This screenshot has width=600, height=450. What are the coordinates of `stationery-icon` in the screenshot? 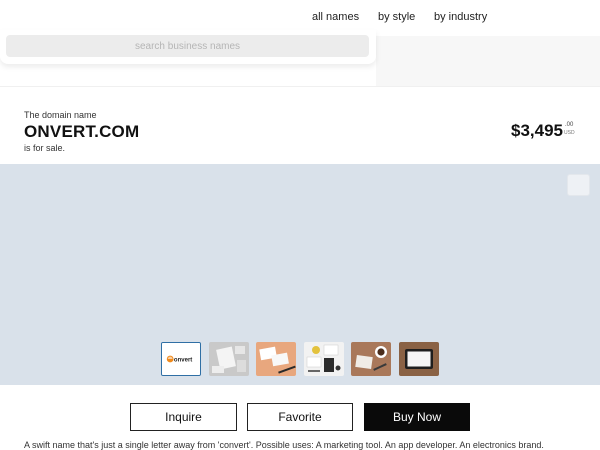 It's located at (324, 359).